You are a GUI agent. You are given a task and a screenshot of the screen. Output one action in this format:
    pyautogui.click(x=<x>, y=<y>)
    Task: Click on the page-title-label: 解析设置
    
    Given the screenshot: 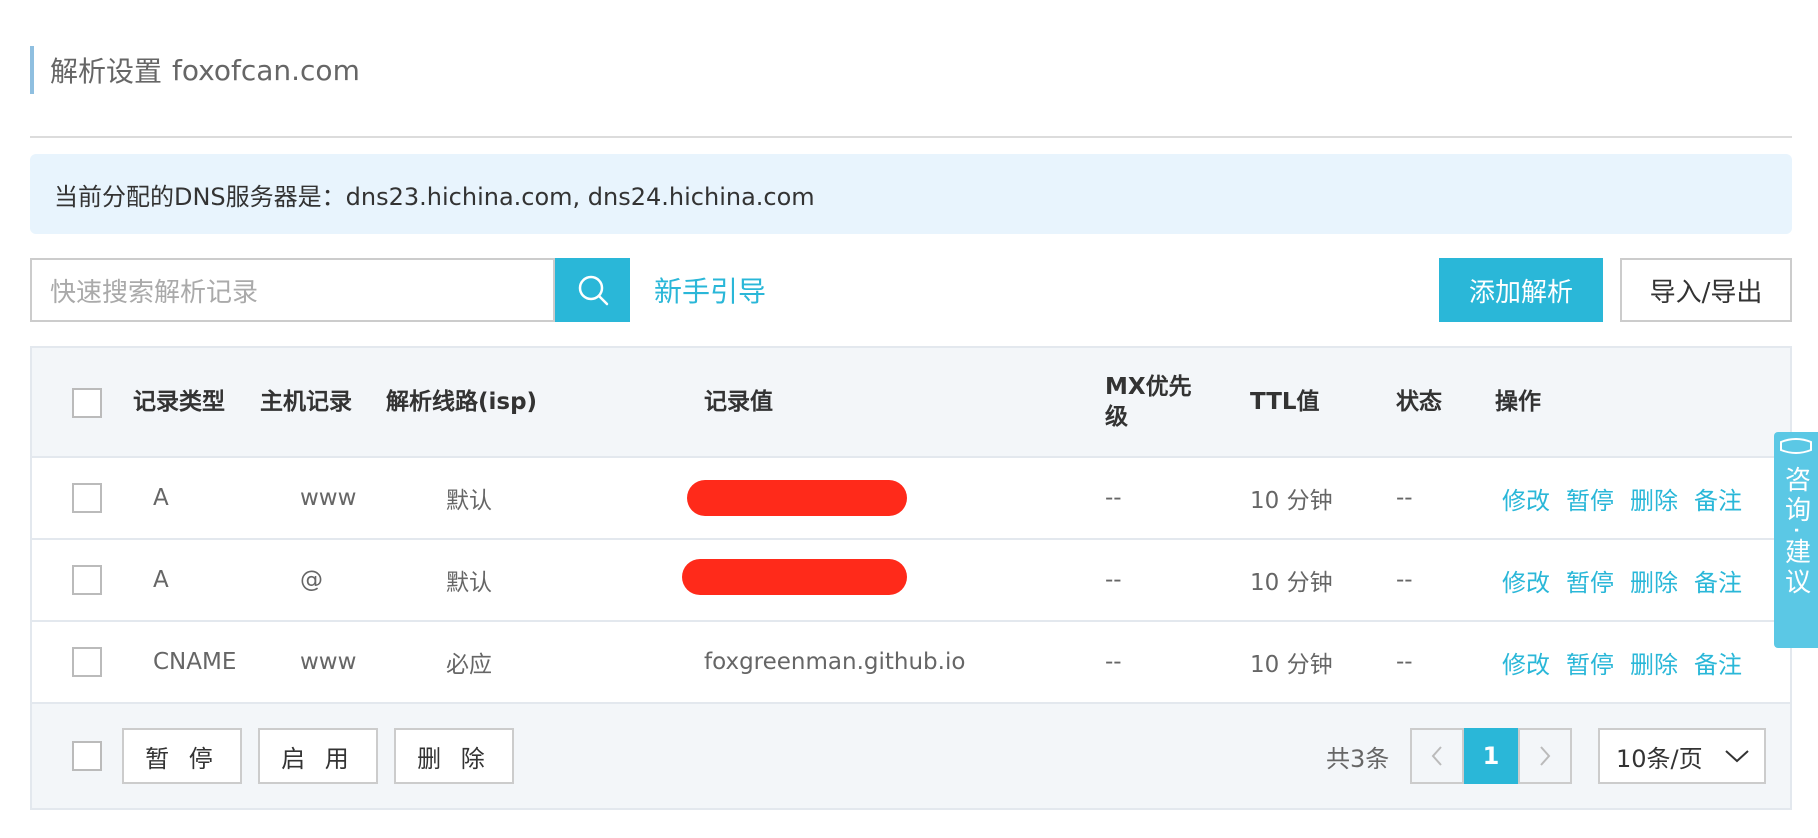 What is the action you would take?
    pyautogui.click(x=106, y=71)
    